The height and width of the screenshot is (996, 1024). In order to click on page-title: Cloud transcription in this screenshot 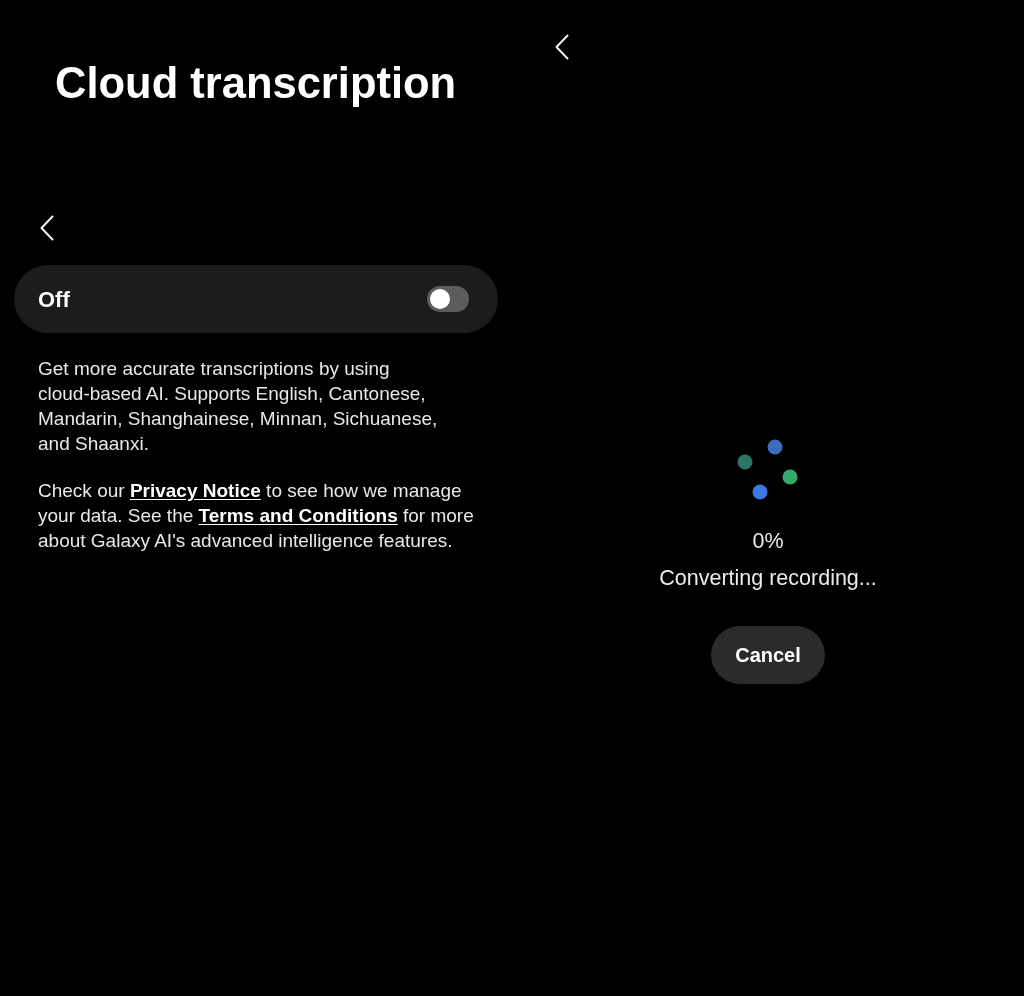, I will do `click(256, 83)`.